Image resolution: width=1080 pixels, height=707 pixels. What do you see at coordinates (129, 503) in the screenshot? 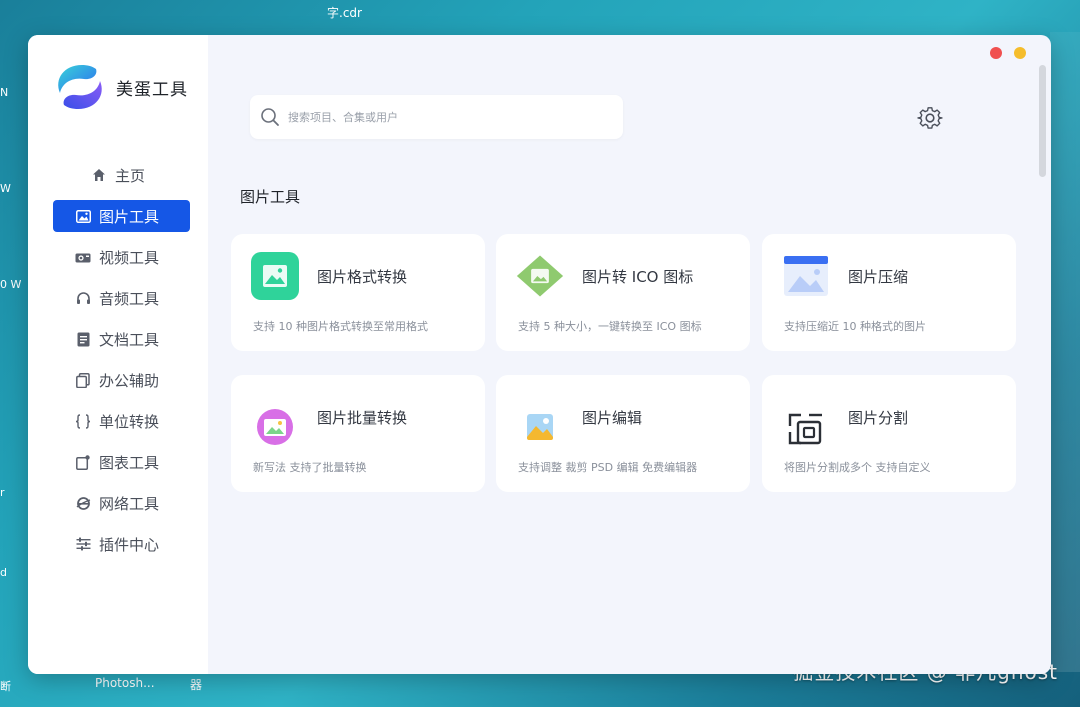
I see `sidebar-item-label: 网络工具` at bounding box center [129, 503].